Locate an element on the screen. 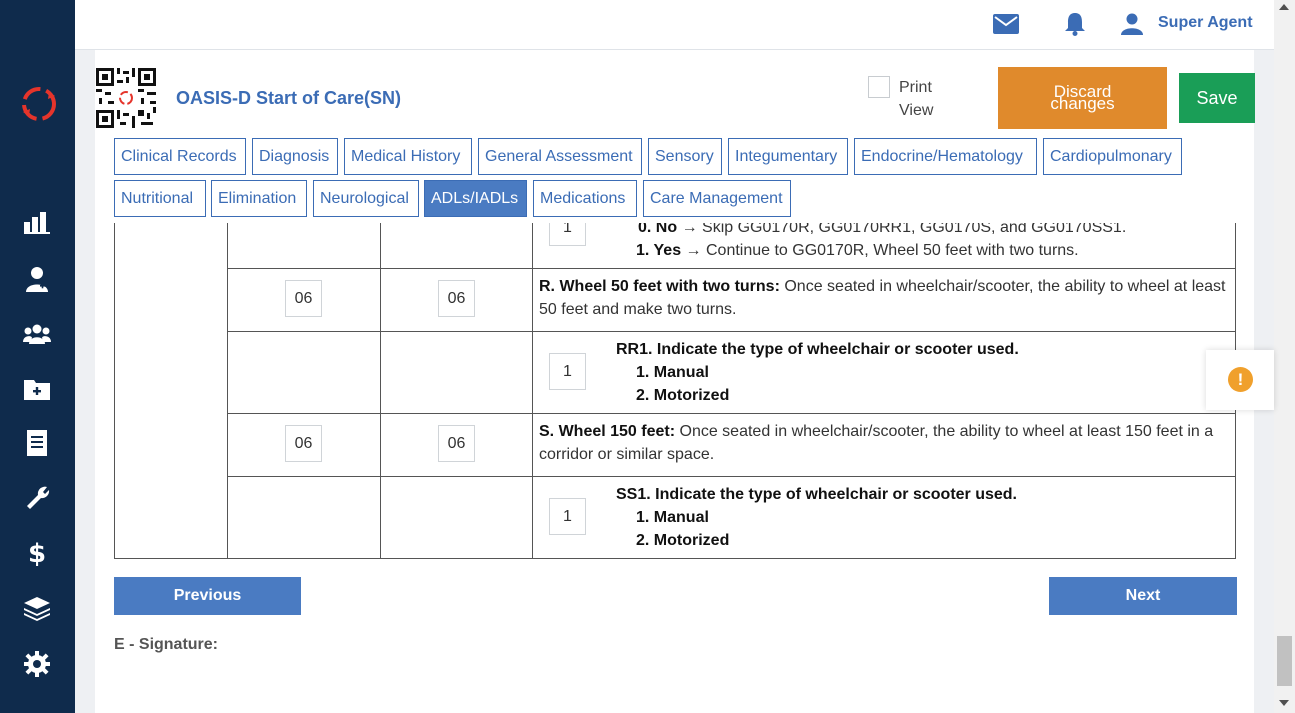  row-ss1-option-motorized-label: 2. Motorized is located at coordinates (683, 540).